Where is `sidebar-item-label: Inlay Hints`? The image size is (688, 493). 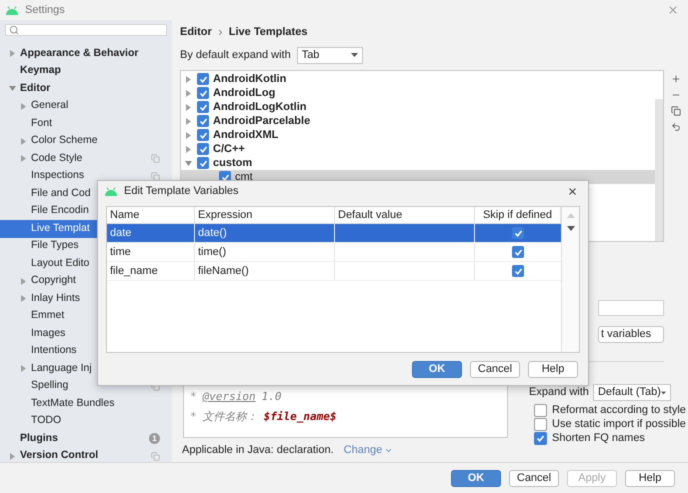 sidebar-item-label: Inlay Hints is located at coordinates (55, 298).